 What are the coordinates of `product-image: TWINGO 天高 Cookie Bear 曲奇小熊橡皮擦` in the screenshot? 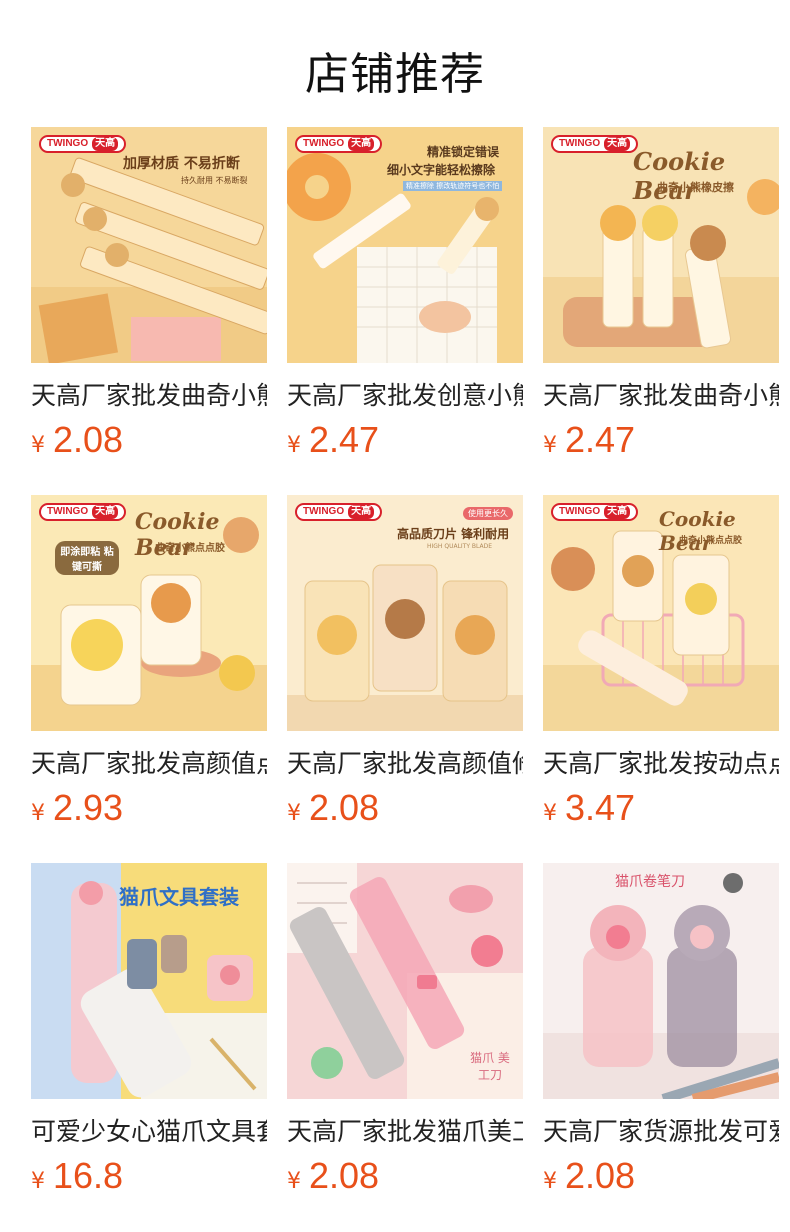 It's located at (661, 245).